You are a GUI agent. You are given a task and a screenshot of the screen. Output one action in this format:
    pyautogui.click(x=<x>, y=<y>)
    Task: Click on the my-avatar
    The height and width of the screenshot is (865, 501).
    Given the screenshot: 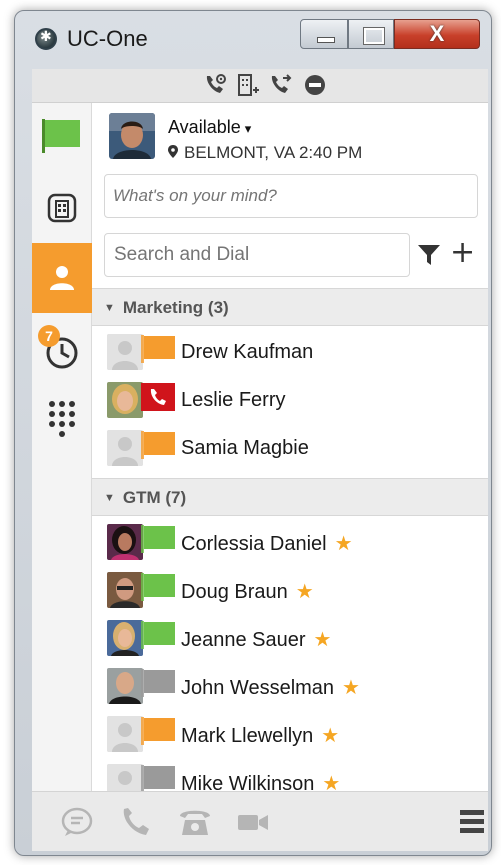 What is the action you would take?
    pyautogui.click(x=132, y=136)
    